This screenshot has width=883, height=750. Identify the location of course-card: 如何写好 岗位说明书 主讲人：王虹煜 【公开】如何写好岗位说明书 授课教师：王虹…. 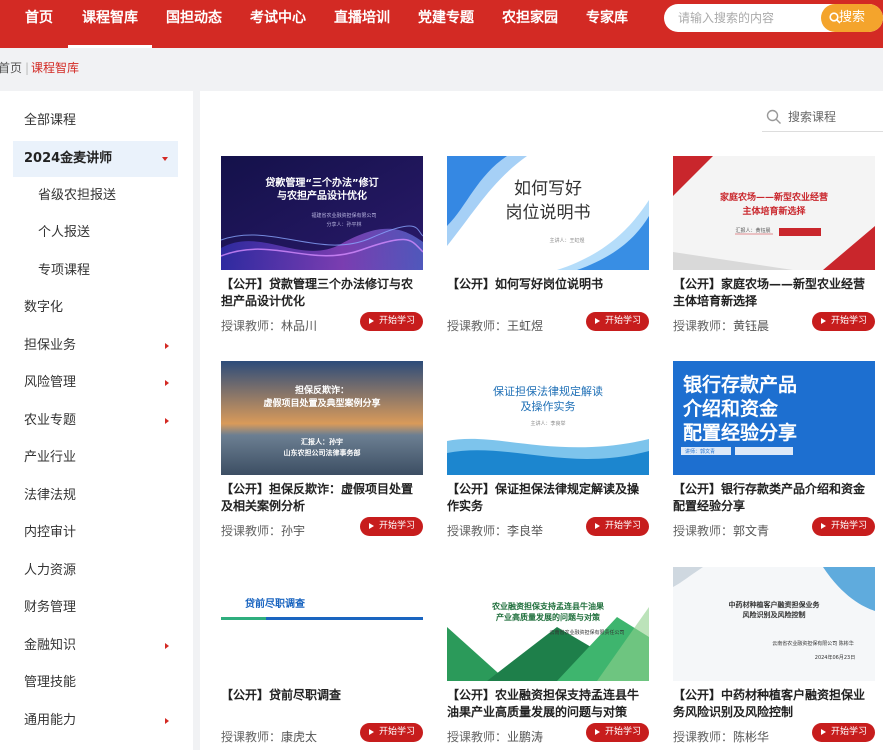
(548, 251).